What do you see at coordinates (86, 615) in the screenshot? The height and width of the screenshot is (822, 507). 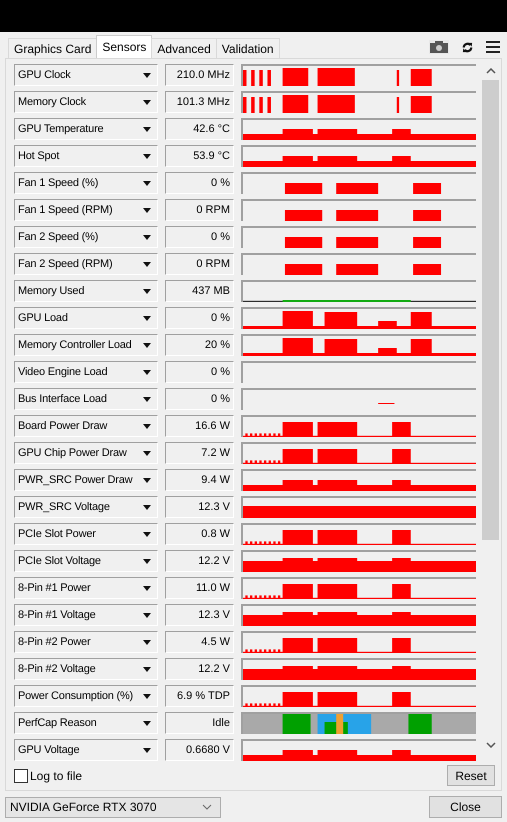 I see `sensor-dropdown: 8-Pin #1 Voltage` at bounding box center [86, 615].